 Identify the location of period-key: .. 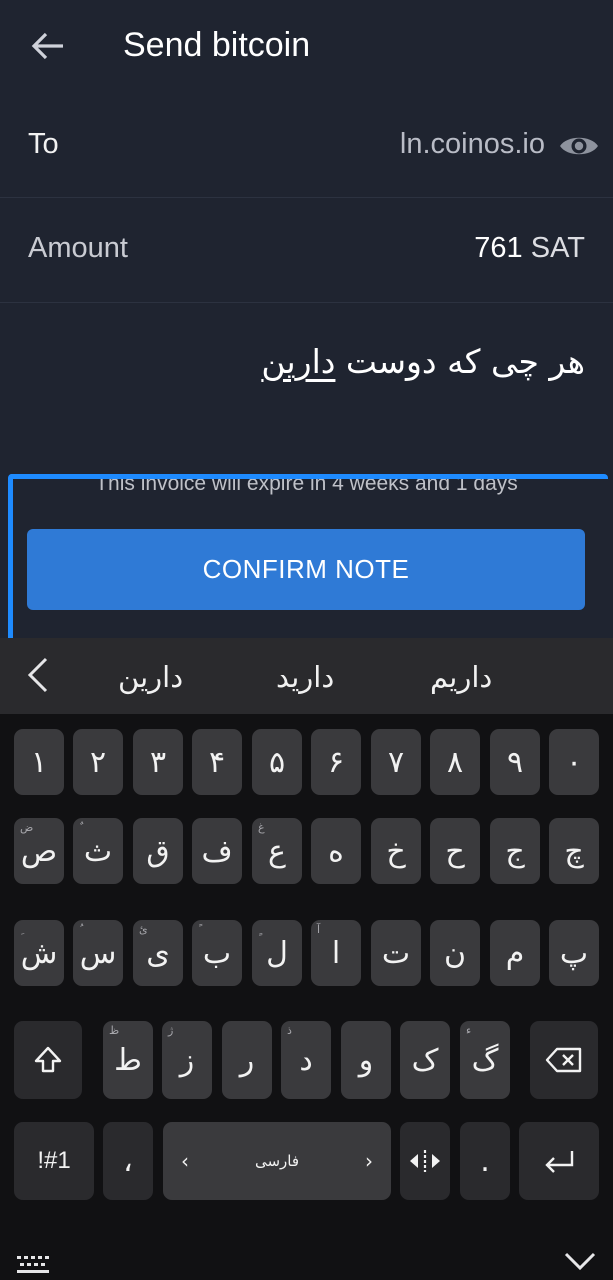
(485, 1161).